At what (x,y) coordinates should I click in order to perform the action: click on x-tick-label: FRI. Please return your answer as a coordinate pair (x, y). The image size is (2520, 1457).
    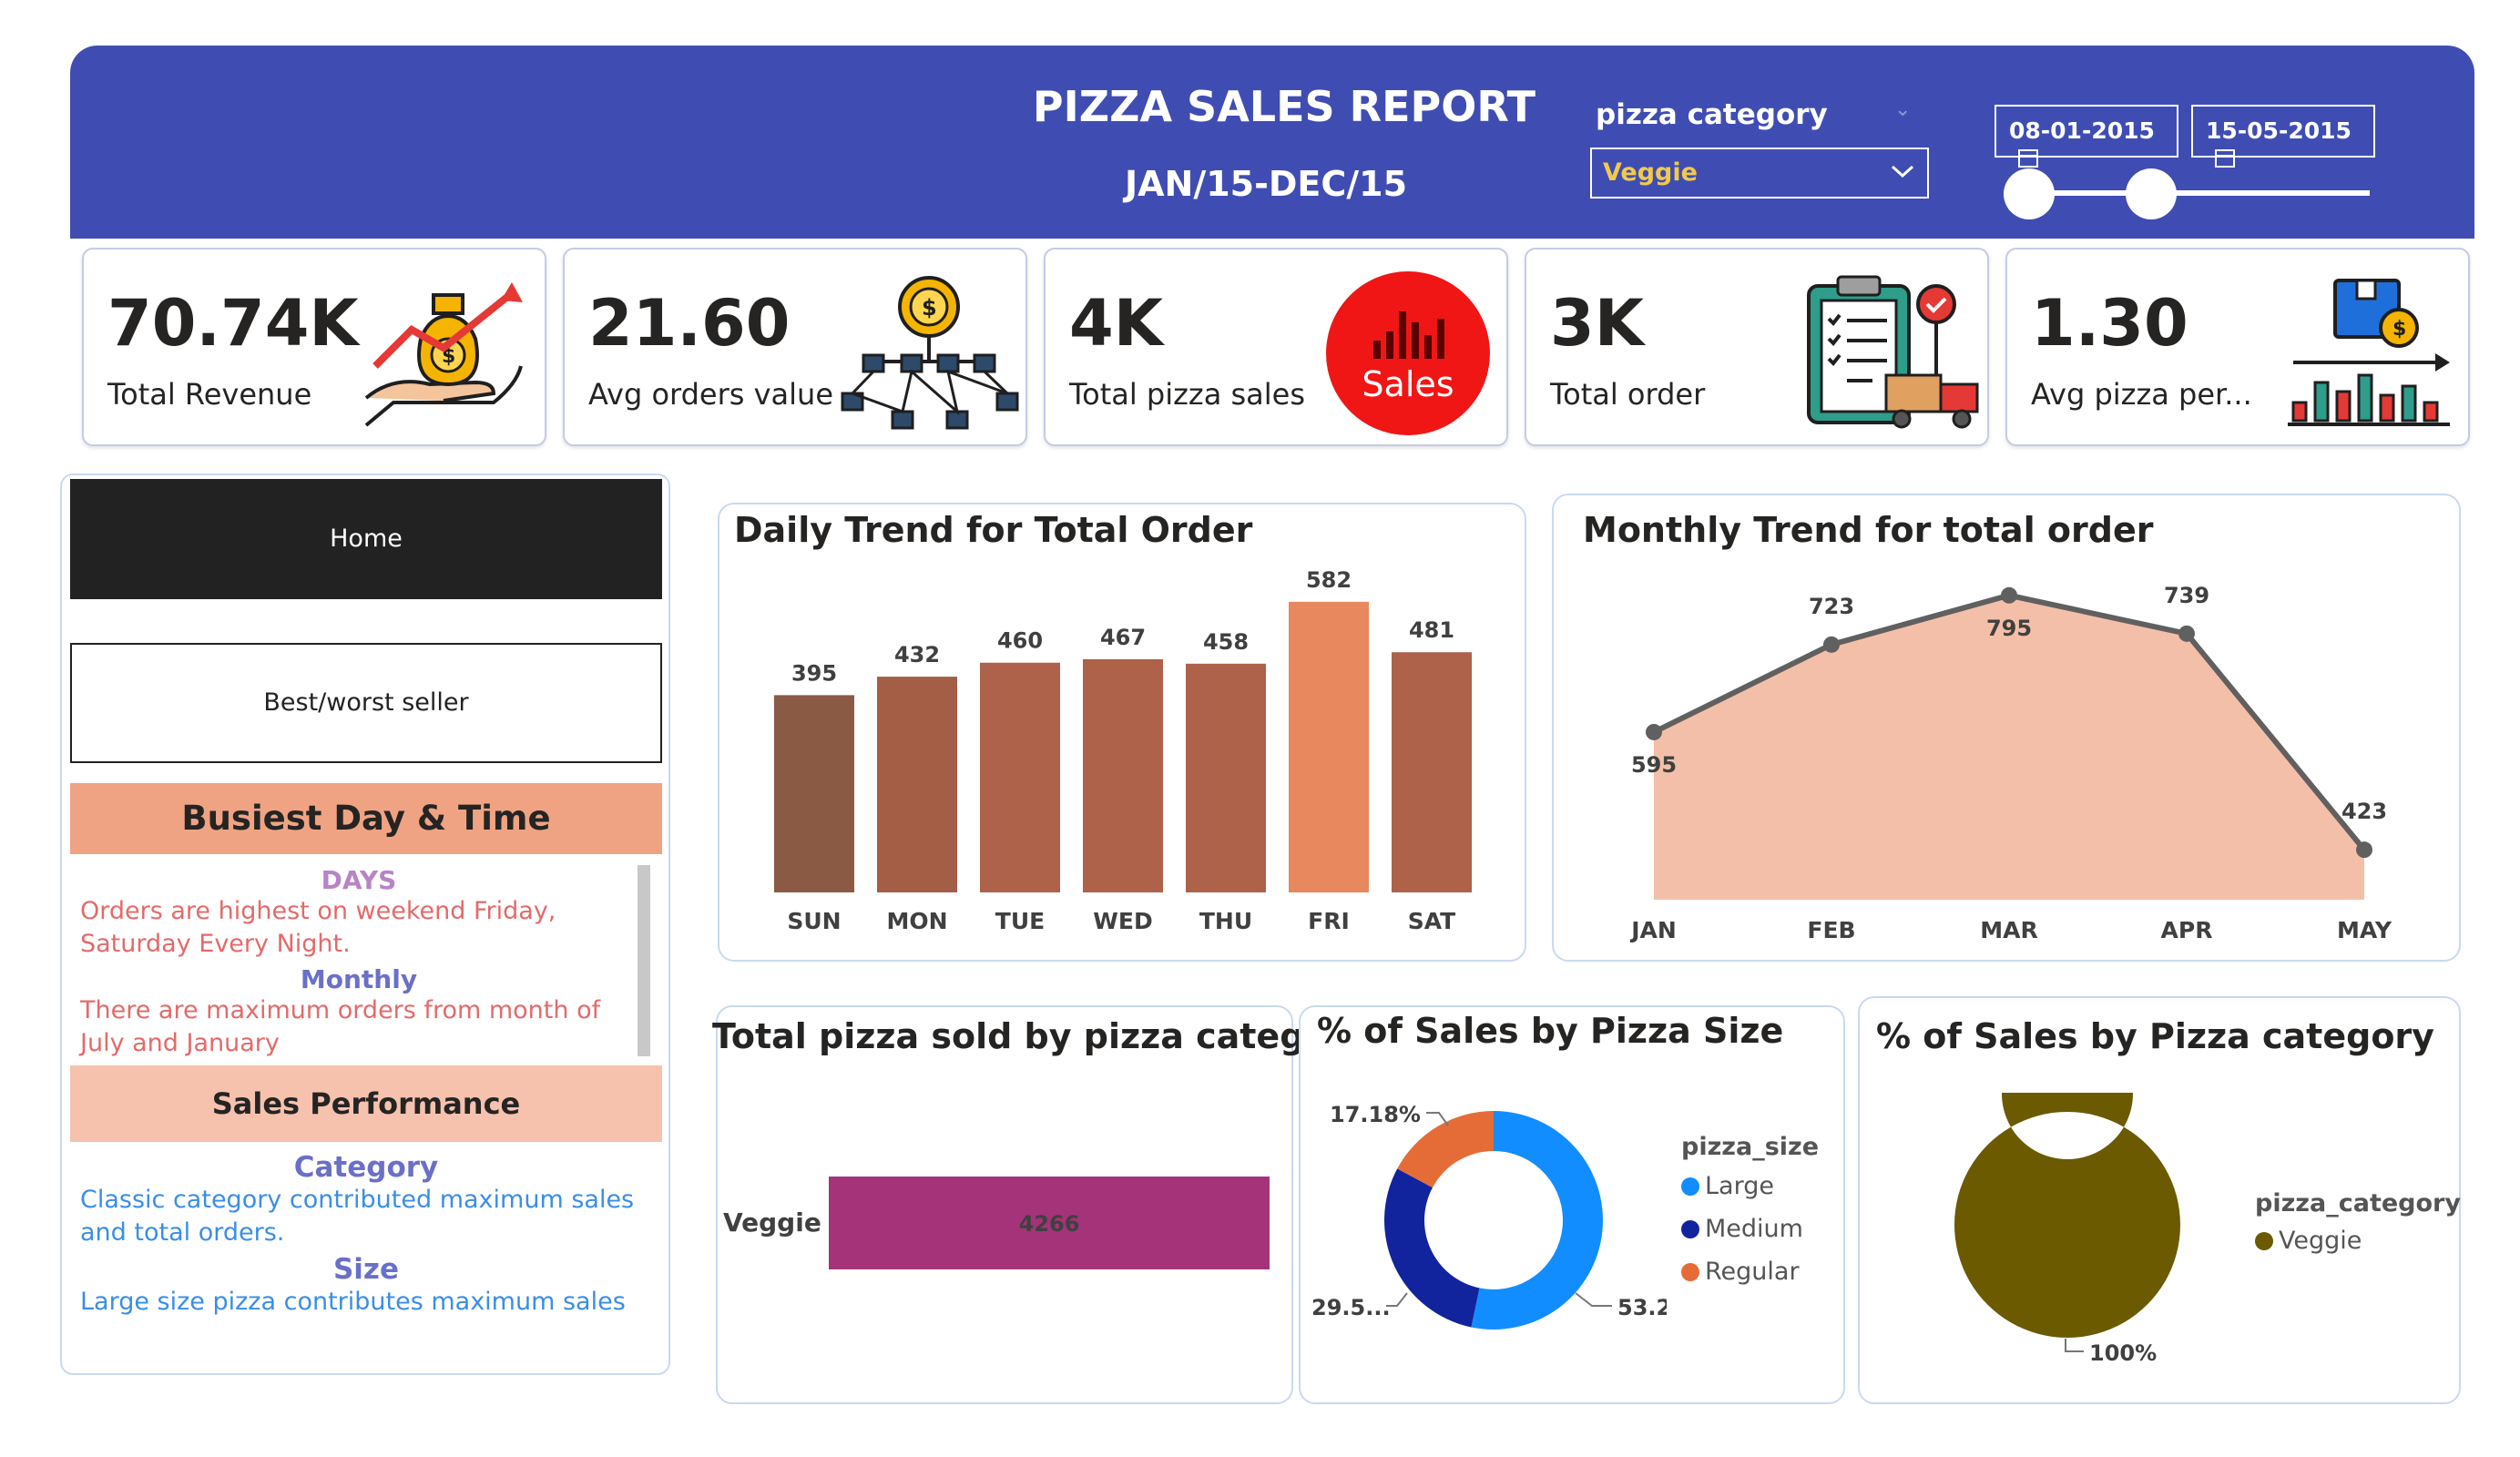
    Looking at the image, I should click on (1329, 921).